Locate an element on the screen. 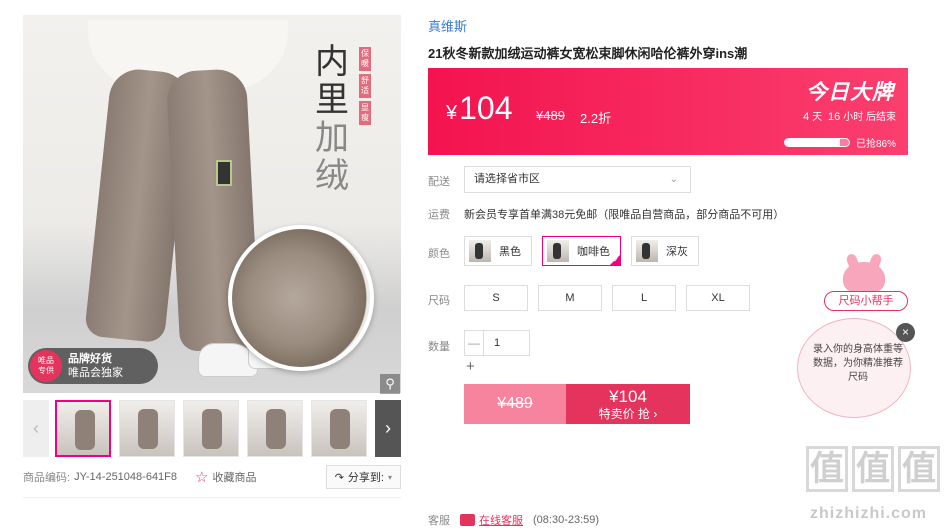 This screenshot has height=530, width=951. fleece-detail-circle is located at coordinates (301, 298).